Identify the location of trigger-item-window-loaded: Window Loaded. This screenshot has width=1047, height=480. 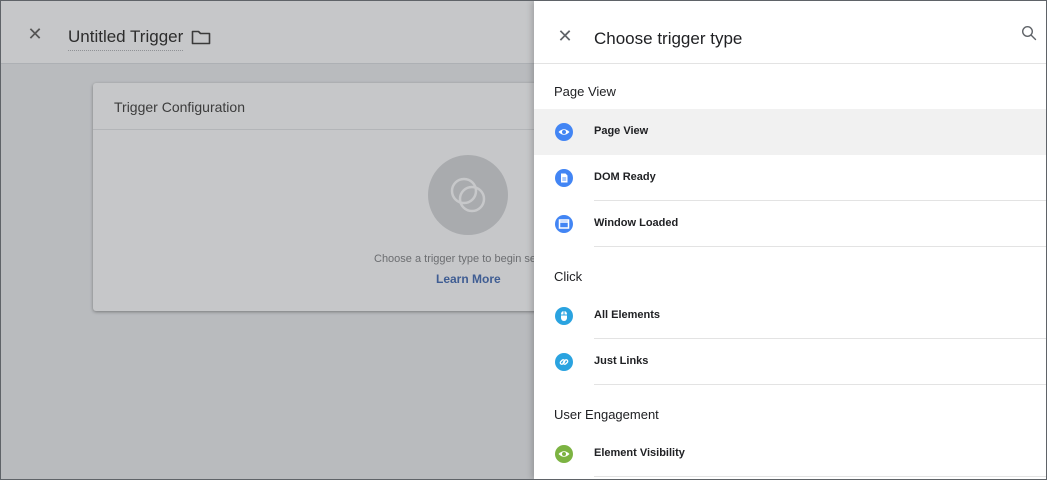
(790, 224).